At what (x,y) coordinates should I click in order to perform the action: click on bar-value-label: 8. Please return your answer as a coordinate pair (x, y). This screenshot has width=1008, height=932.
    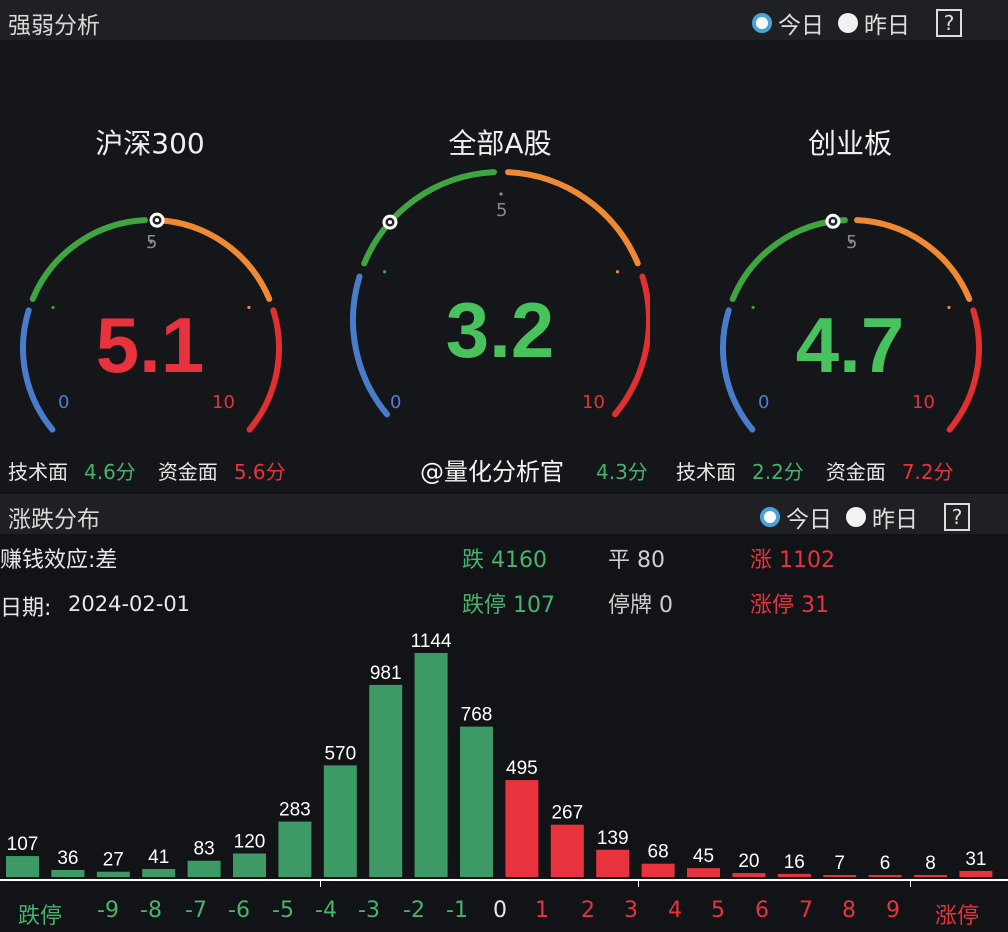
    Looking at the image, I should click on (930, 863).